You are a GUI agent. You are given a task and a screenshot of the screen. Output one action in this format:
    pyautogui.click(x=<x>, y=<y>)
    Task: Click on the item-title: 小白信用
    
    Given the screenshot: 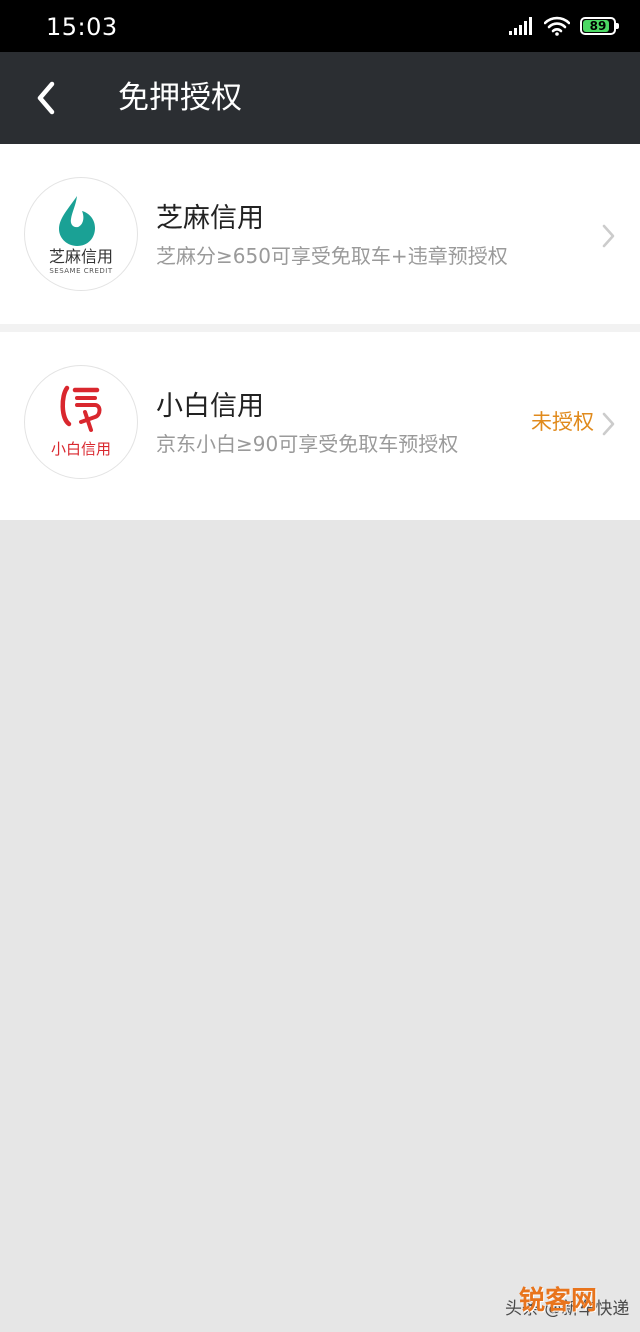 What is the action you would take?
    pyautogui.click(x=210, y=406)
    